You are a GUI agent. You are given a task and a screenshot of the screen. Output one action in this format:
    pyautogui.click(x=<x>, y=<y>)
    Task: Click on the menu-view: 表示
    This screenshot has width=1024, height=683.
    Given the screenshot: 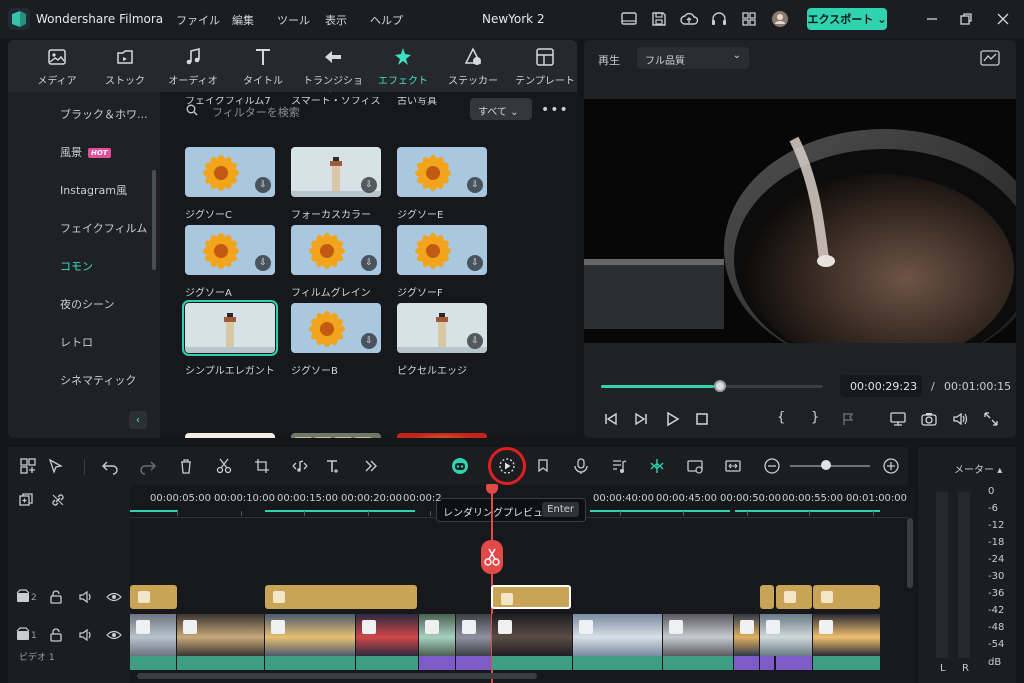 What is the action you would take?
    pyautogui.click(x=336, y=20)
    